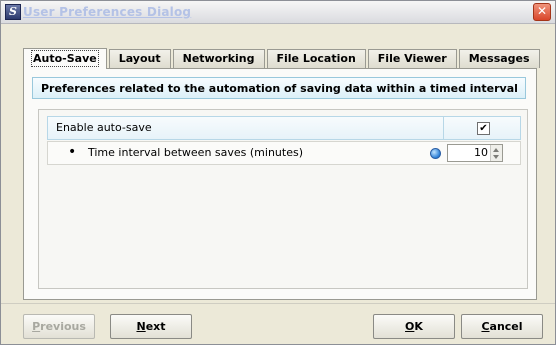  I want to click on close-icon: ✕, so click(542, 11).